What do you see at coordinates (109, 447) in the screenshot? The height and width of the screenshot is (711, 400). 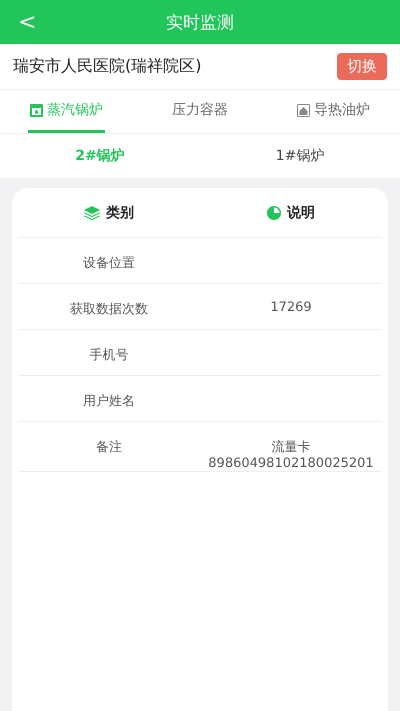 I see `row-label: 备注` at bounding box center [109, 447].